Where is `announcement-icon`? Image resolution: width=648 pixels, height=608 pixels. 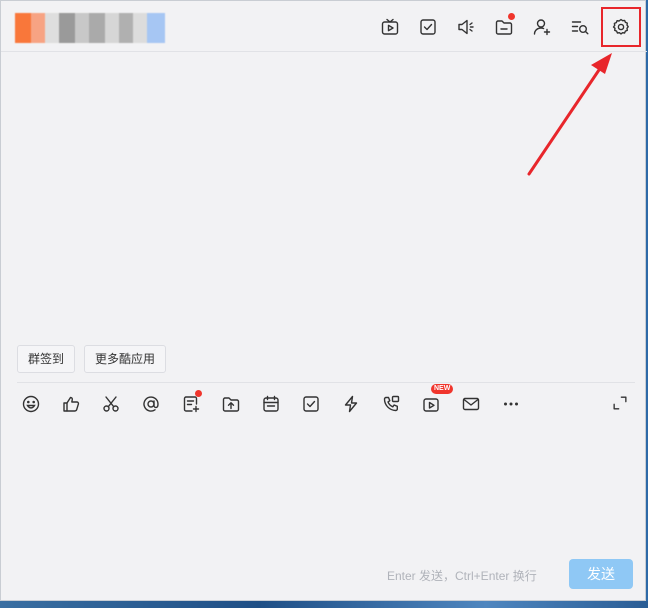 announcement-icon is located at coordinates (466, 27).